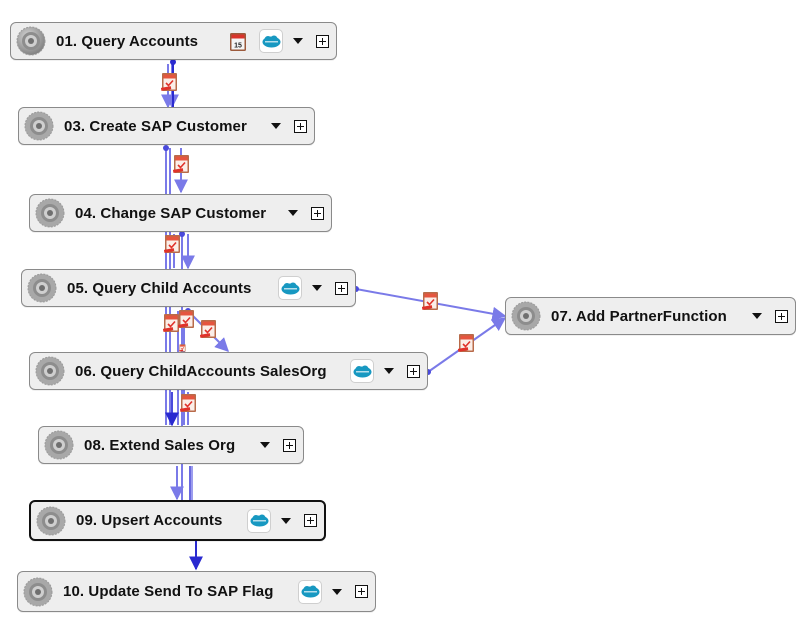 The image size is (808, 630). Describe the element at coordinates (160, 445) in the screenshot. I see `node-label: 08. Extend Sales Org` at that location.